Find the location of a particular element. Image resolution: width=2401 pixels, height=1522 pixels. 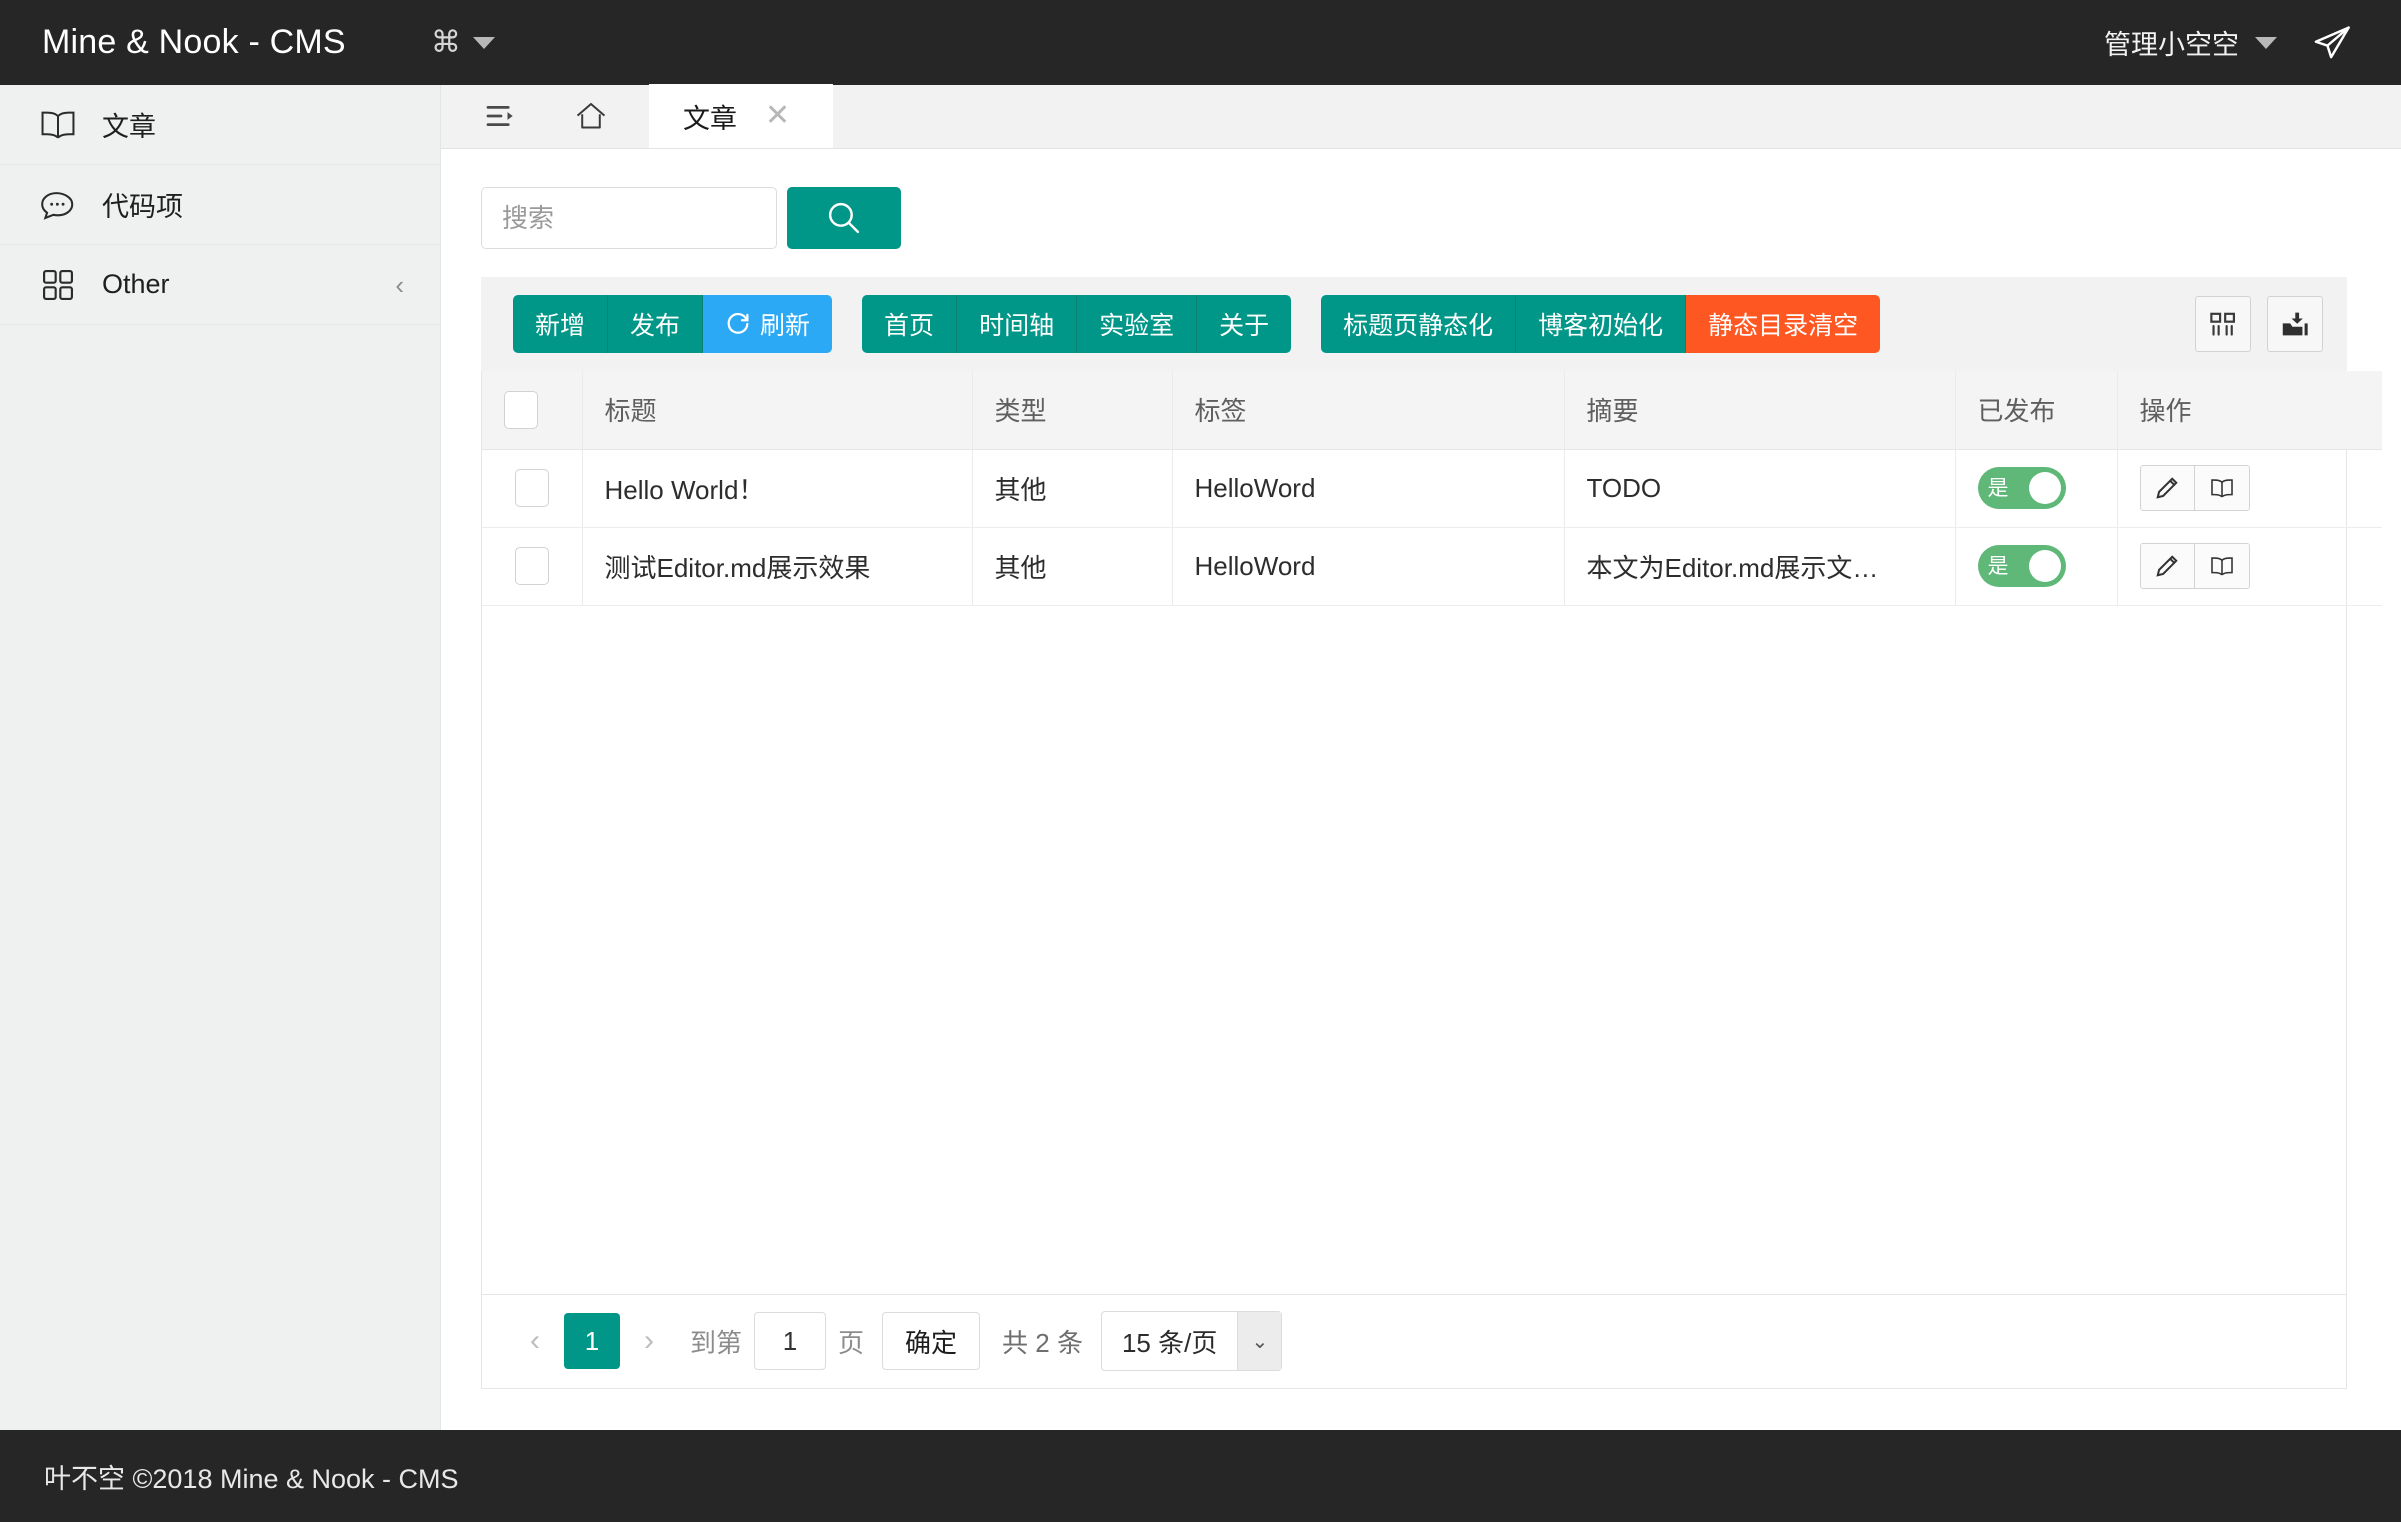

goto-page-input is located at coordinates (790, 1341).